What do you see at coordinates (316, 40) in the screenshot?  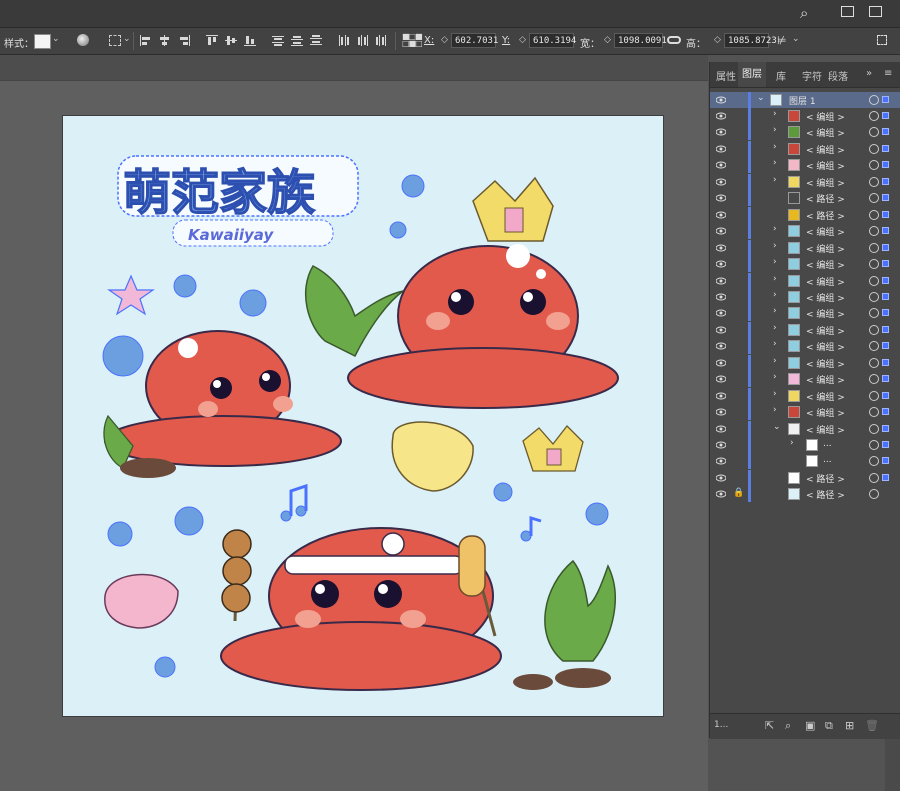 I see `distribute-bottom-icon` at bounding box center [316, 40].